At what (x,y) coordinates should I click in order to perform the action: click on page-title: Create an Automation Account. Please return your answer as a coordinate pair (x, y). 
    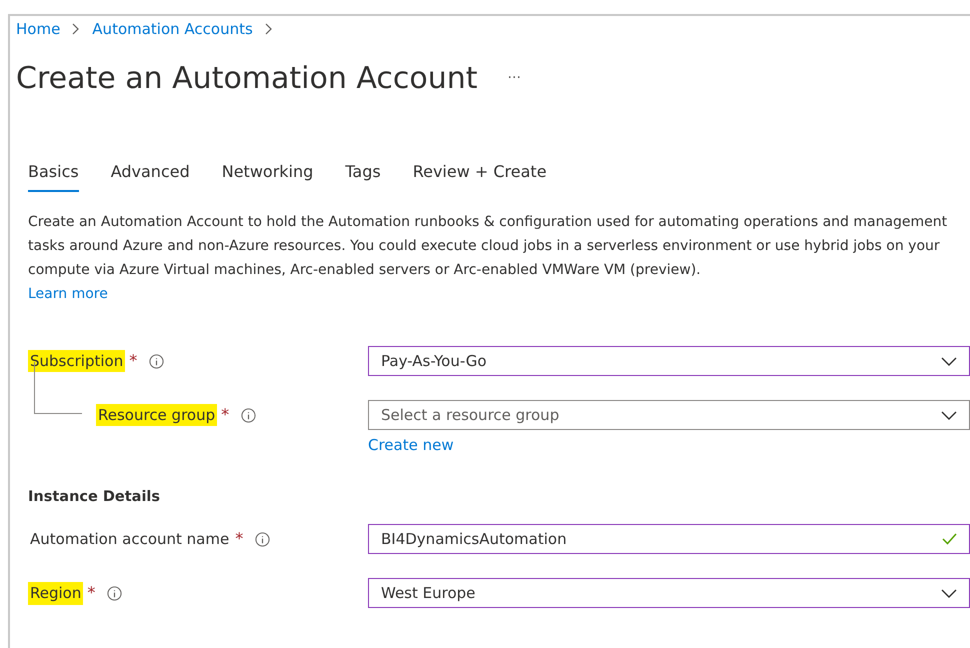
    Looking at the image, I should click on (247, 79).